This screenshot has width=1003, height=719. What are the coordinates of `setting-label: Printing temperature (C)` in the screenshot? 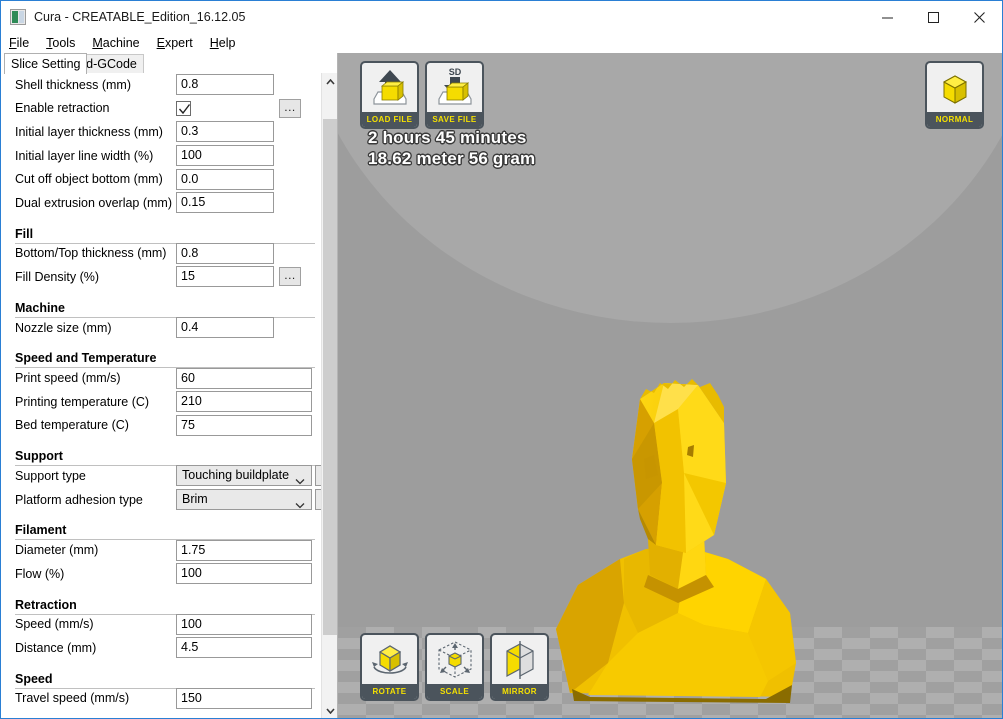 It's located at (82, 401).